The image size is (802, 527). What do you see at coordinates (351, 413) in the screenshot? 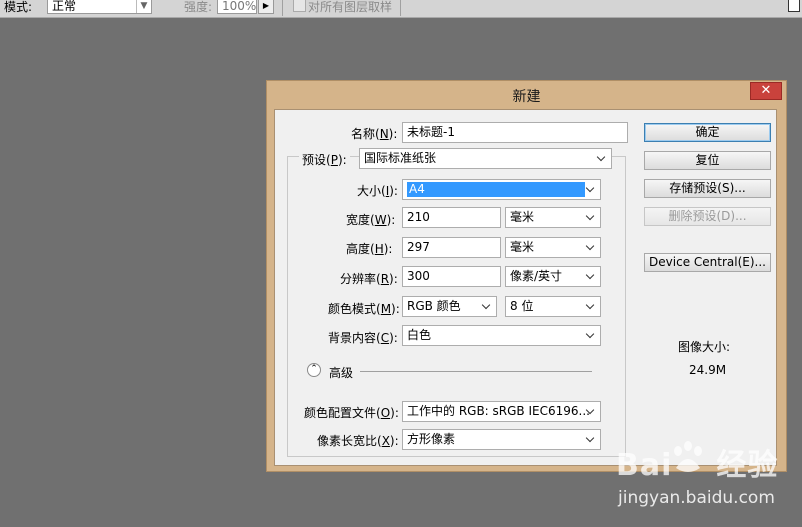
I see `color-profile-label: 颜色配置文件(O):` at bounding box center [351, 413].